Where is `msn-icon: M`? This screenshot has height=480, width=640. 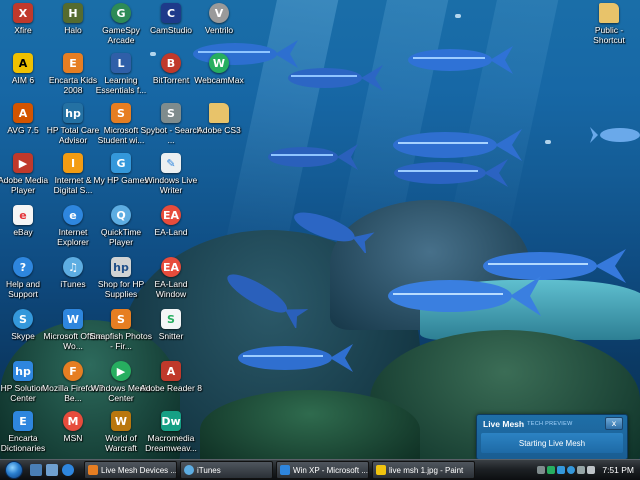
msn-icon: M is located at coordinates (73, 421).